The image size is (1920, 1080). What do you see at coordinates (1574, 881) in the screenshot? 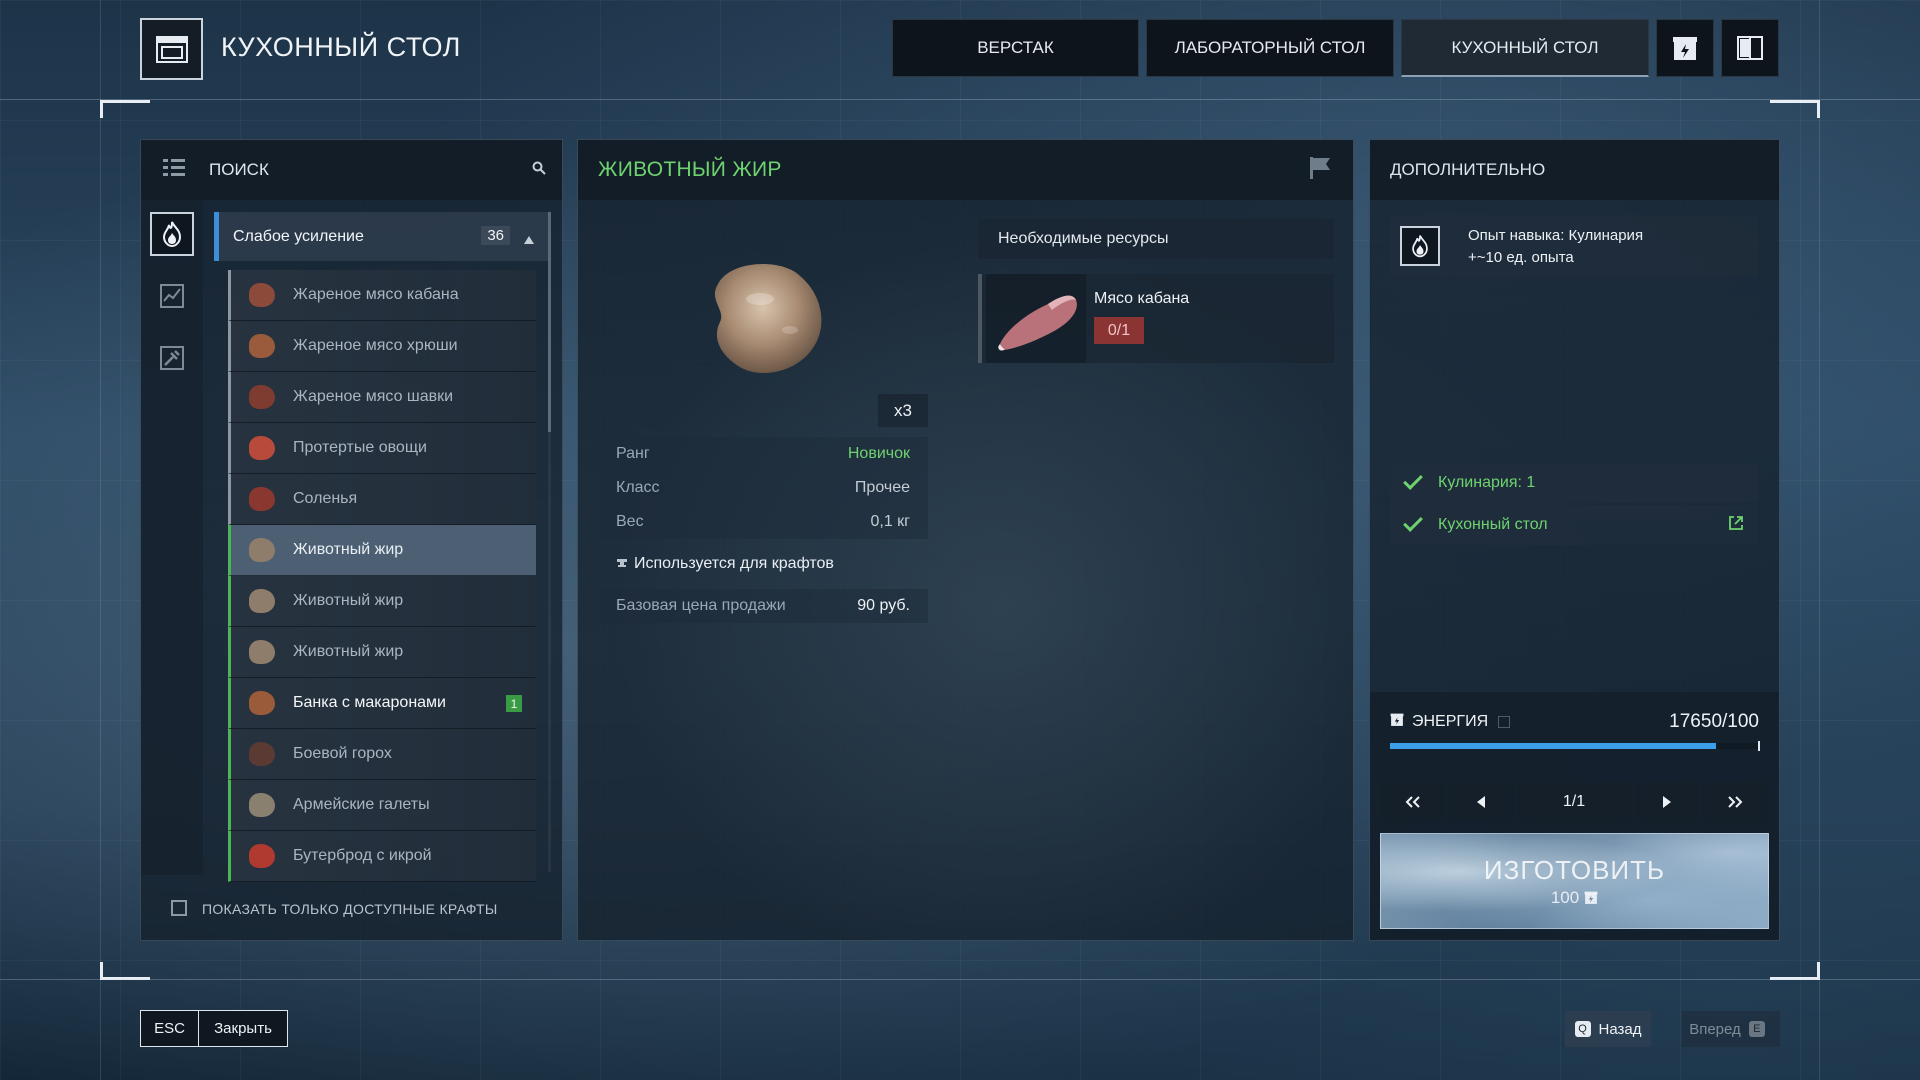
I see `craft-button: ИЗГОТОВИТЬ 100` at bounding box center [1574, 881].